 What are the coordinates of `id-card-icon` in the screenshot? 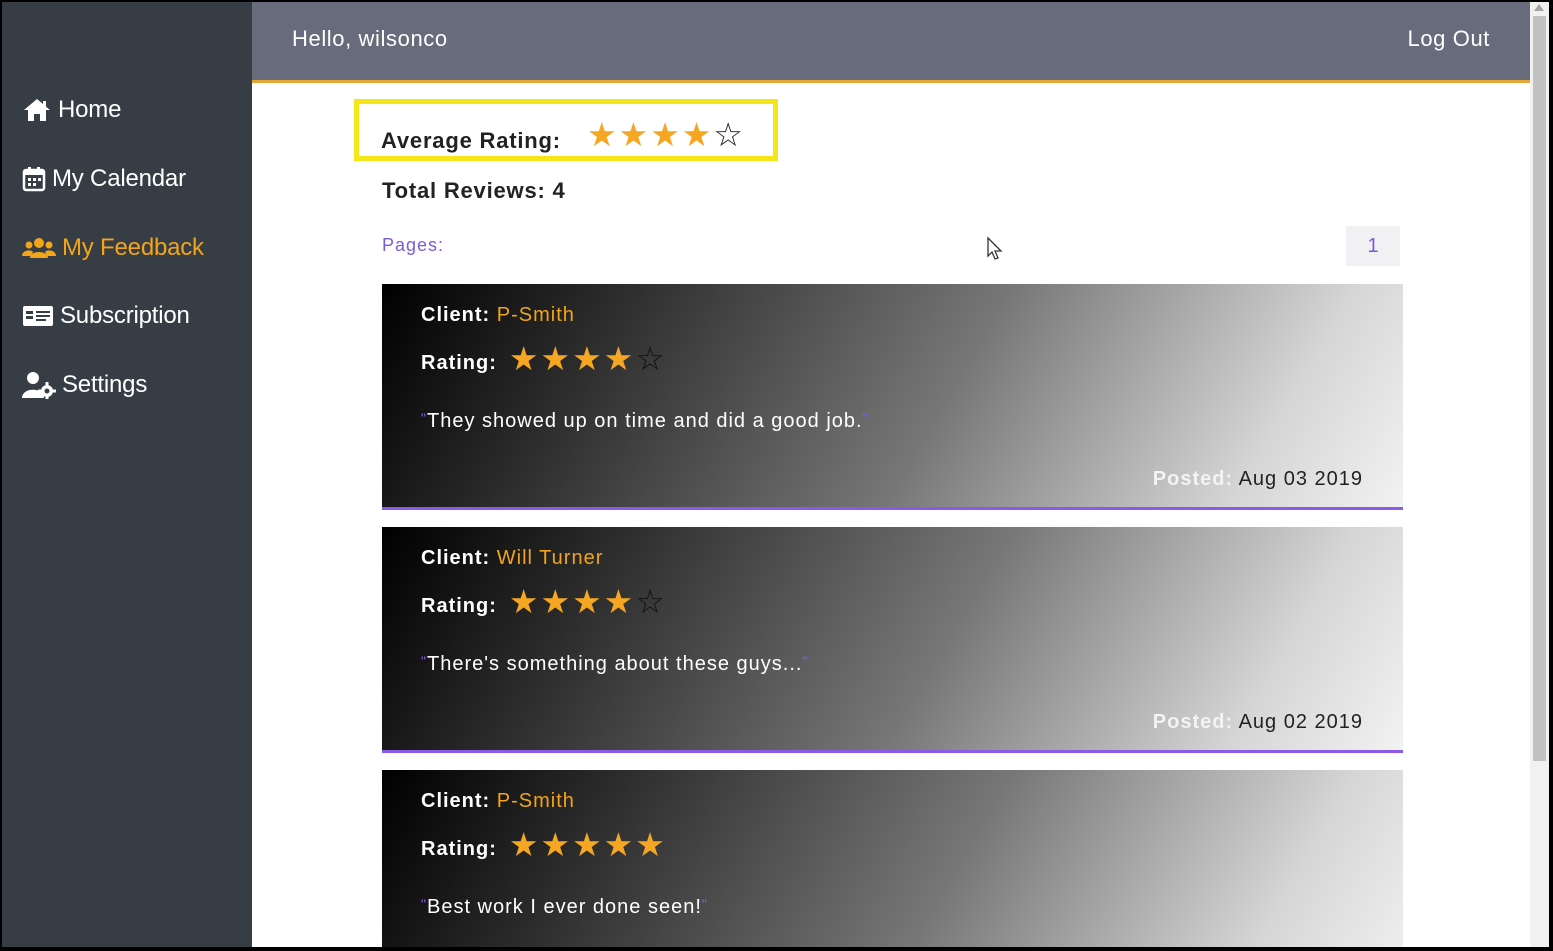 It's located at (38, 316).